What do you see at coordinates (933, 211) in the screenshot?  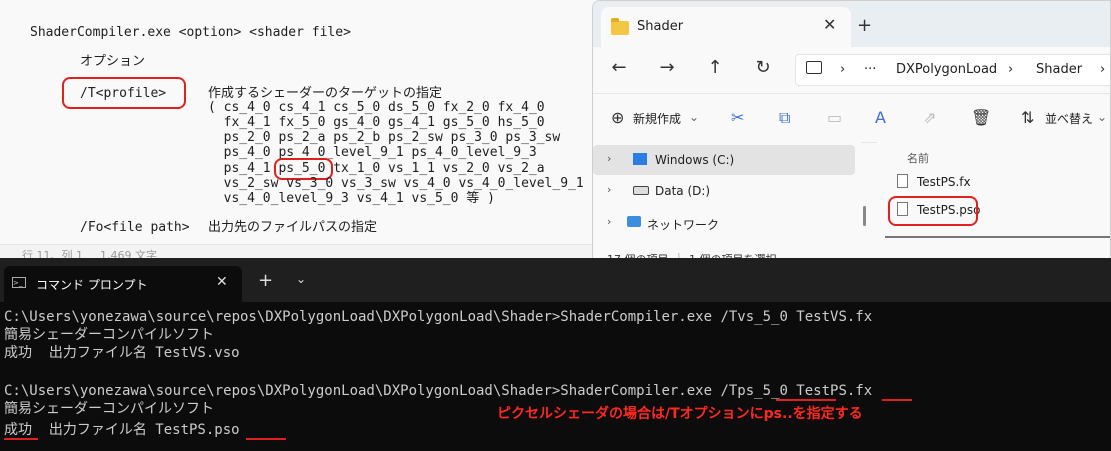 I see `pso-file-highlight` at bounding box center [933, 211].